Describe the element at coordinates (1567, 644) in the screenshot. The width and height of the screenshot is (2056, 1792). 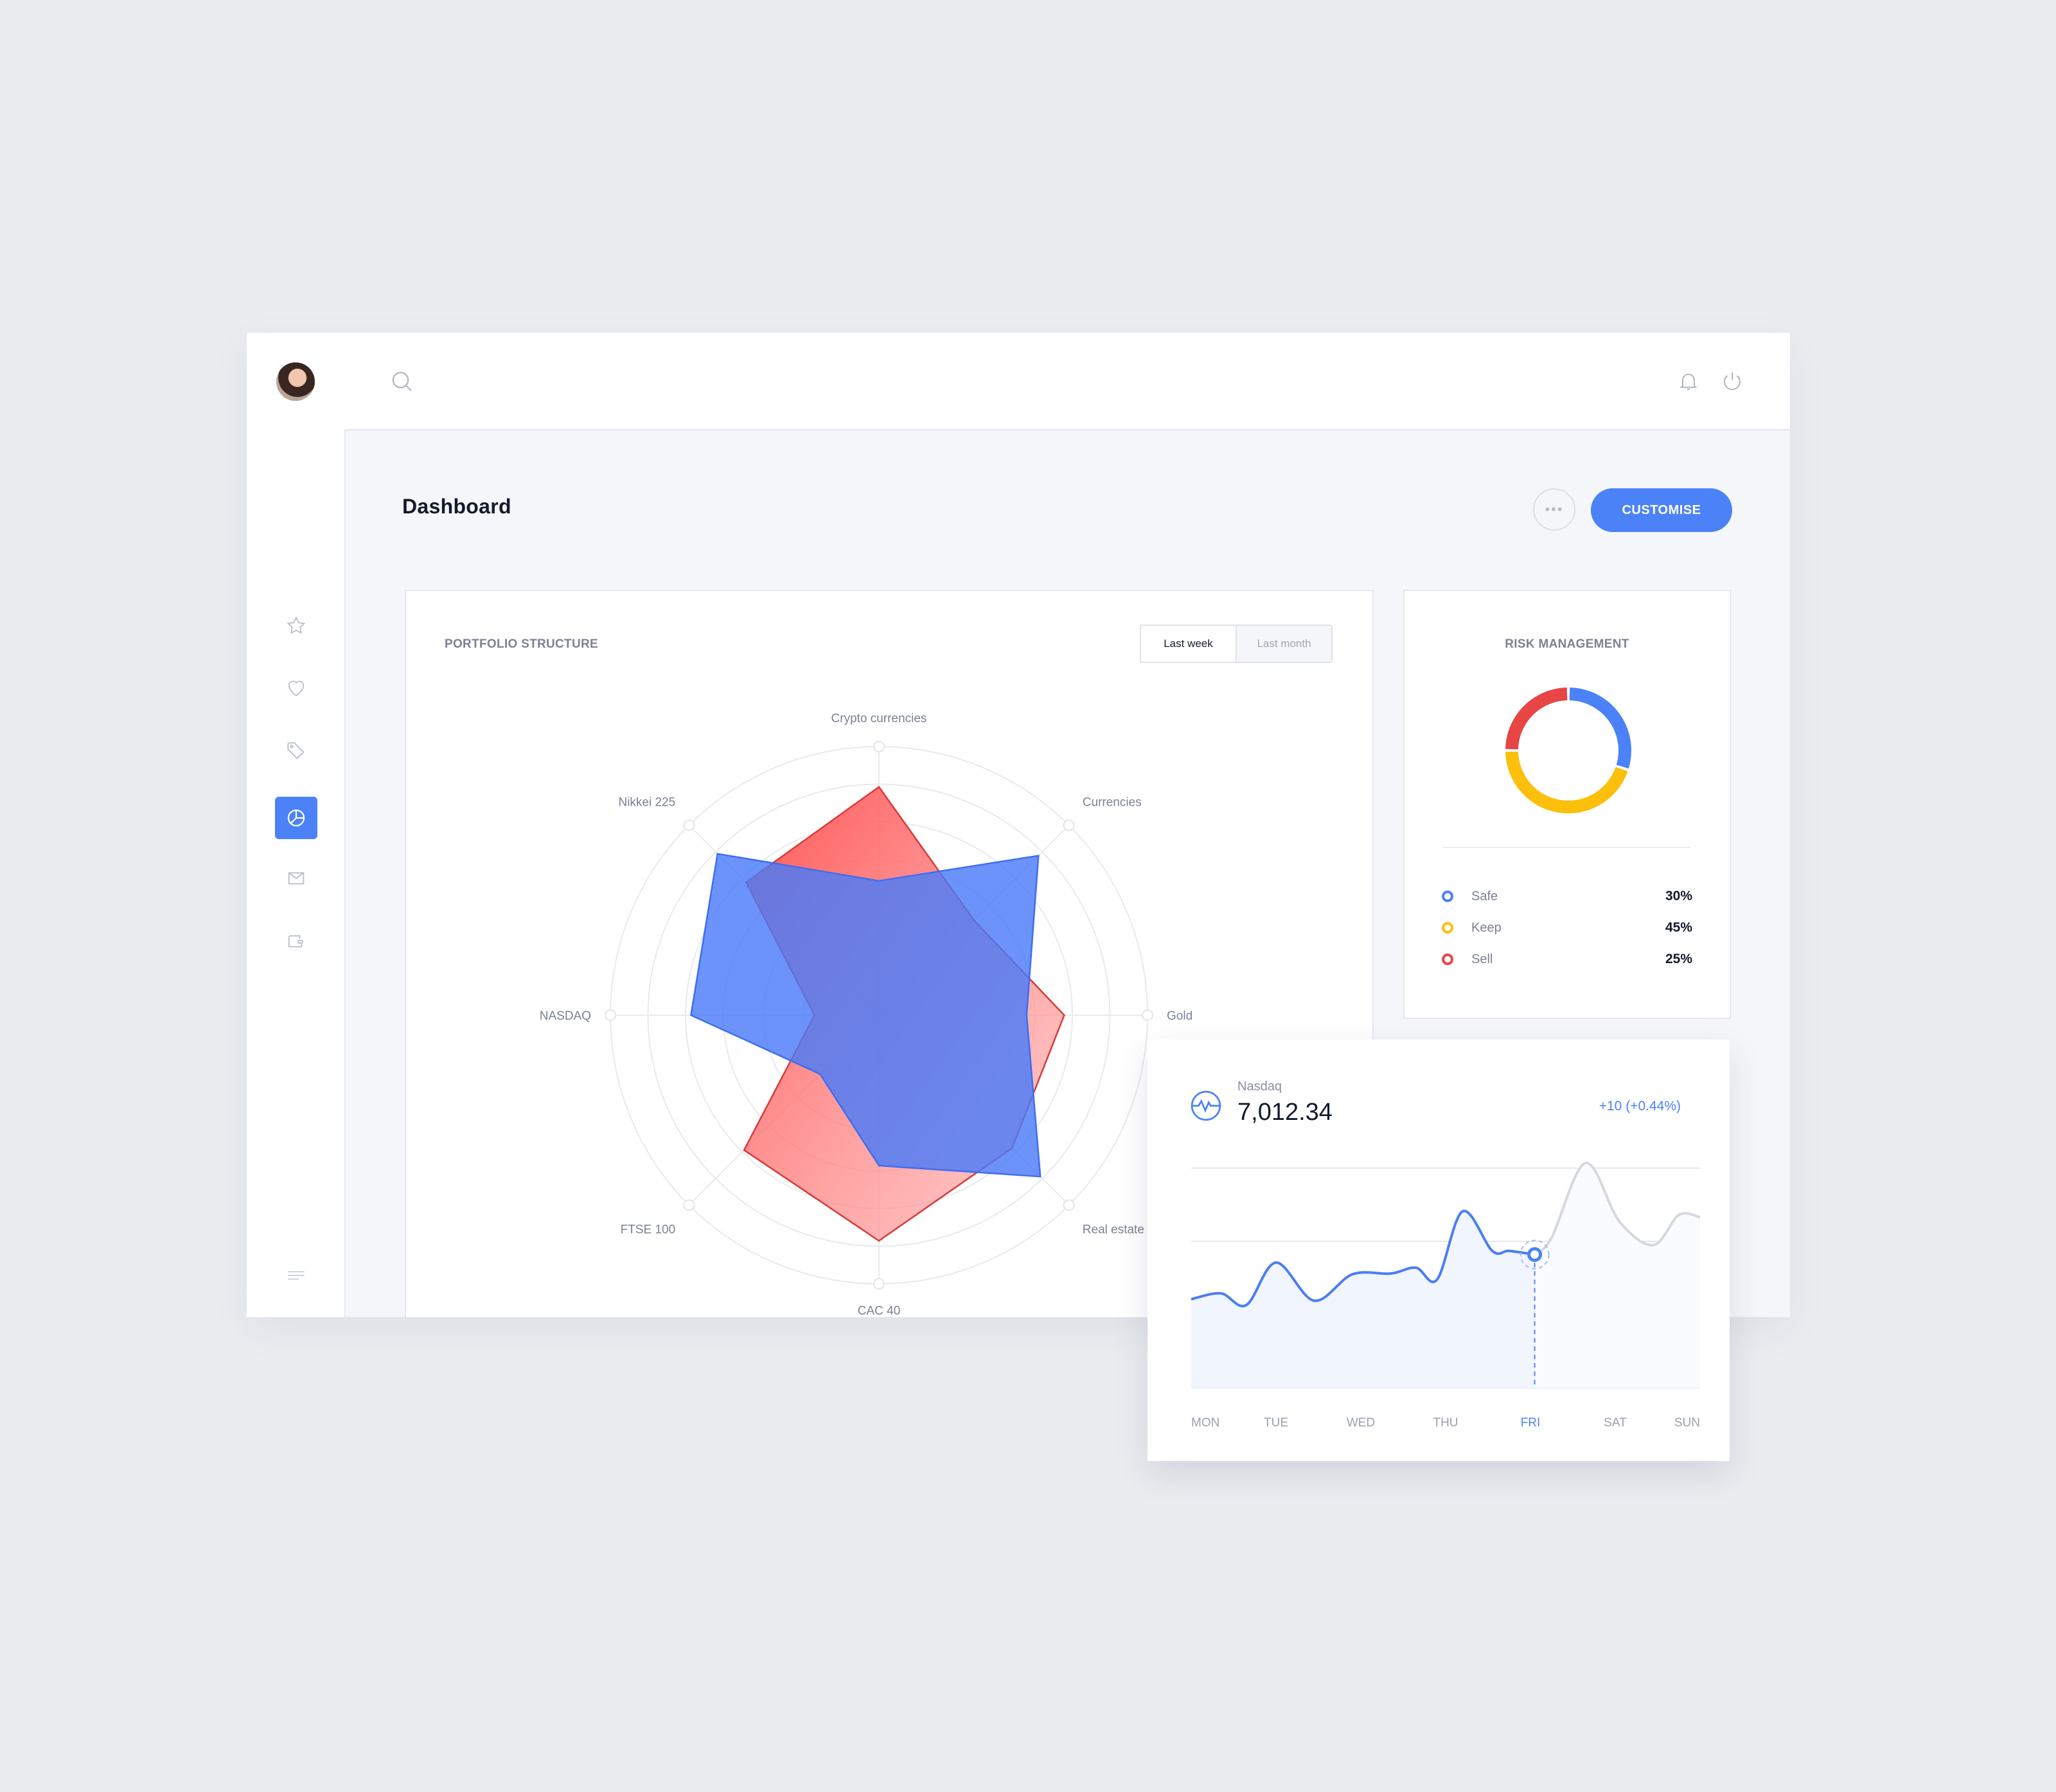
I see `risk-title: RISK MANAGEMENT` at that location.